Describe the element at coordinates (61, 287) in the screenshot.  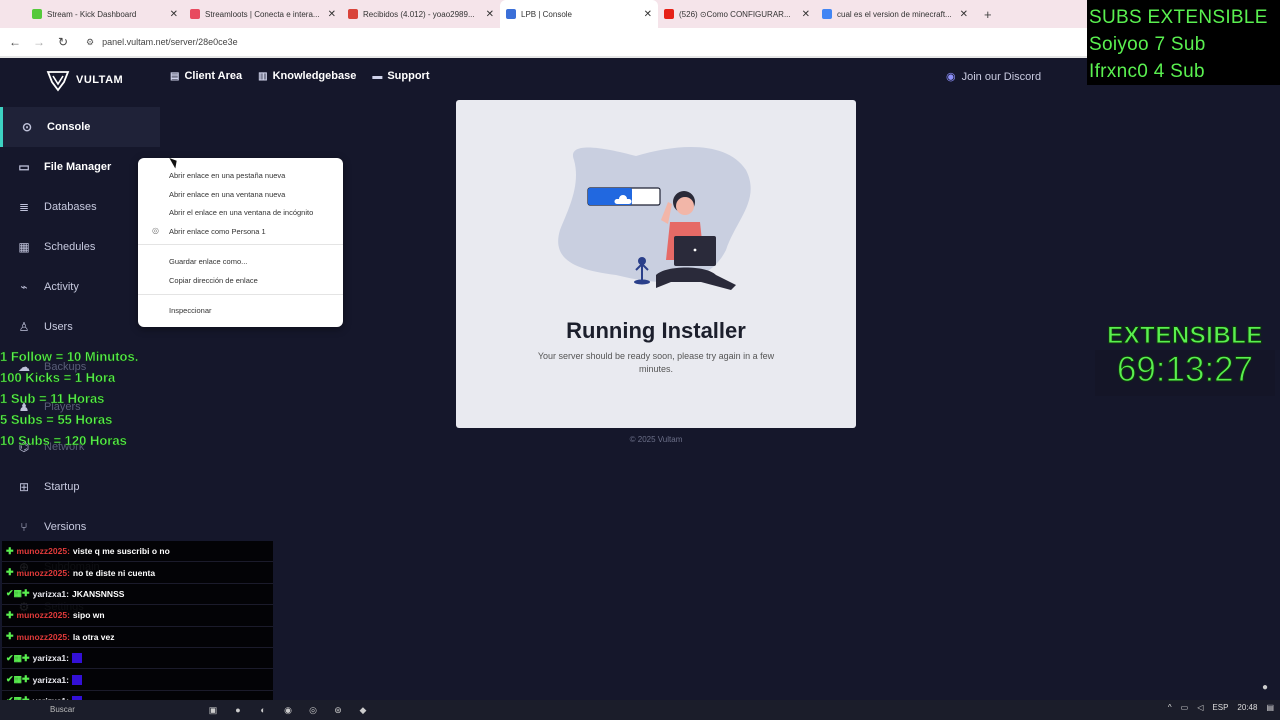
I see `sidebar-item-label: Activity` at that location.